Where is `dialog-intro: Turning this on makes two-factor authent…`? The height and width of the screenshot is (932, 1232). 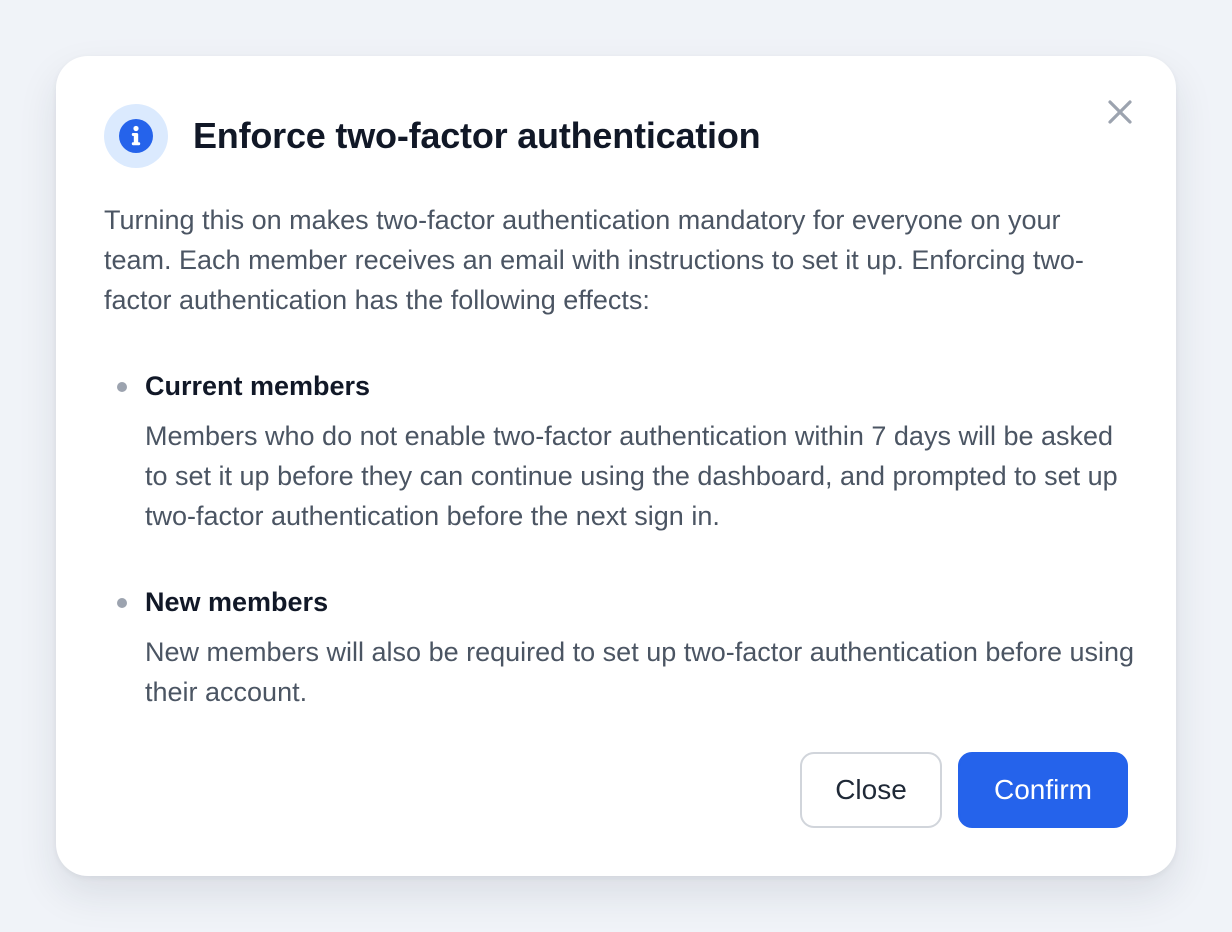 dialog-intro: Turning this on makes two-factor authent… is located at coordinates (594, 260).